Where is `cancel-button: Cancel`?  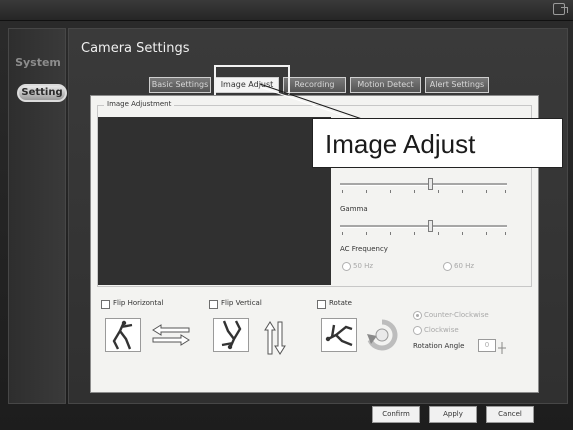
cancel-button: Cancel is located at coordinates (510, 414).